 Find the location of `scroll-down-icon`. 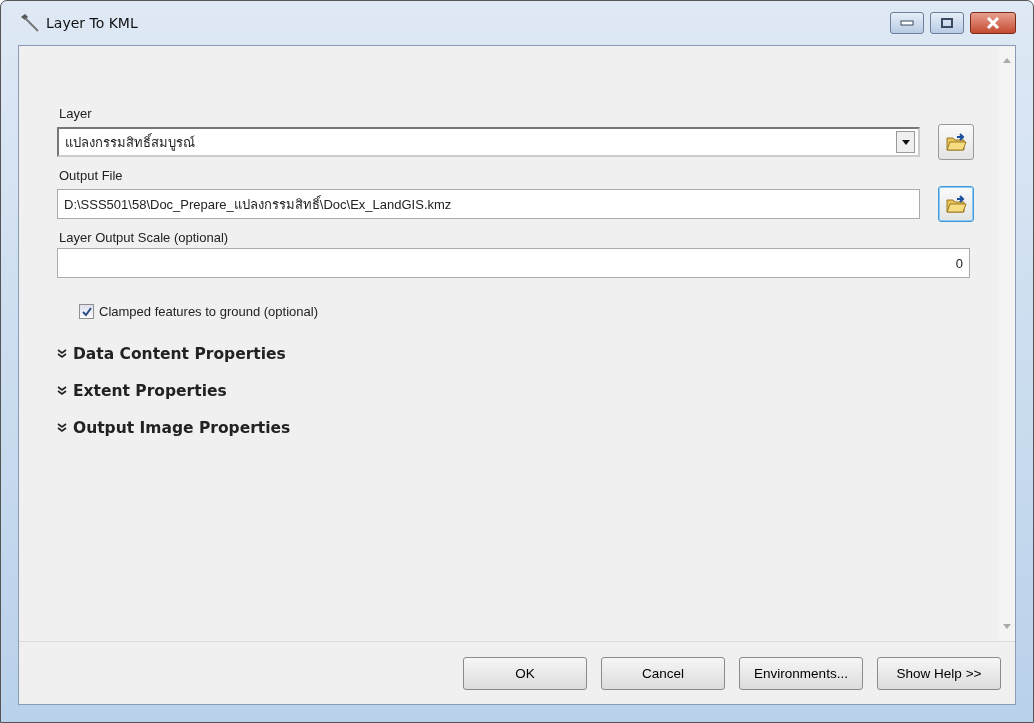

scroll-down-icon is located at coordinates (1006, 626).